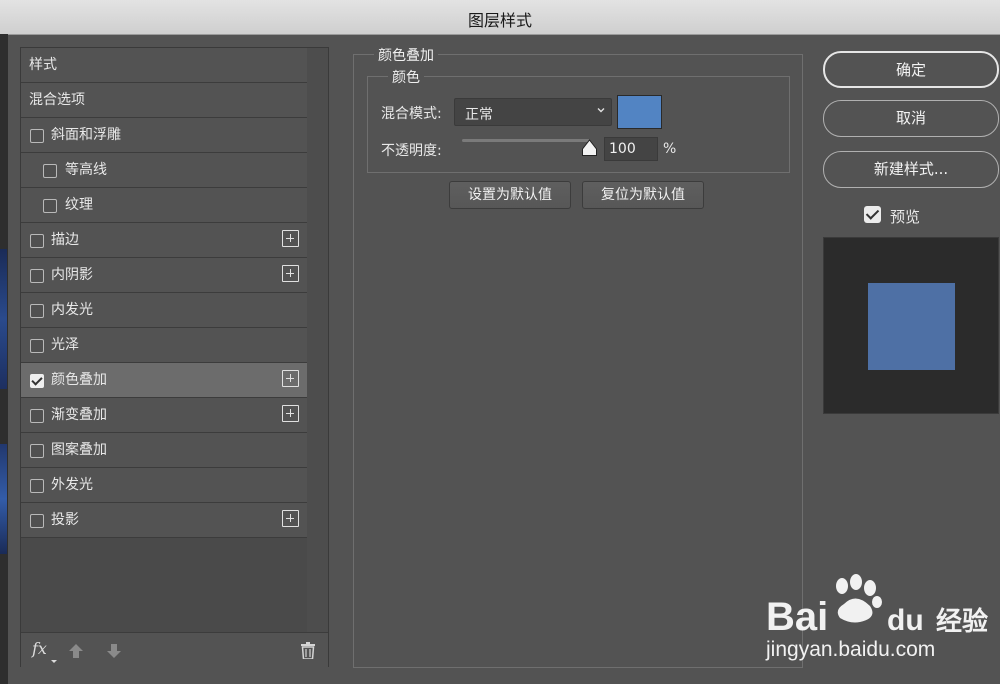 Image resolution: width=1000 pixels, height=684 pixels. Describe the element at coordinates (164, 380) in the screenshot. I see `style-item: 颜色叠加` at that location.